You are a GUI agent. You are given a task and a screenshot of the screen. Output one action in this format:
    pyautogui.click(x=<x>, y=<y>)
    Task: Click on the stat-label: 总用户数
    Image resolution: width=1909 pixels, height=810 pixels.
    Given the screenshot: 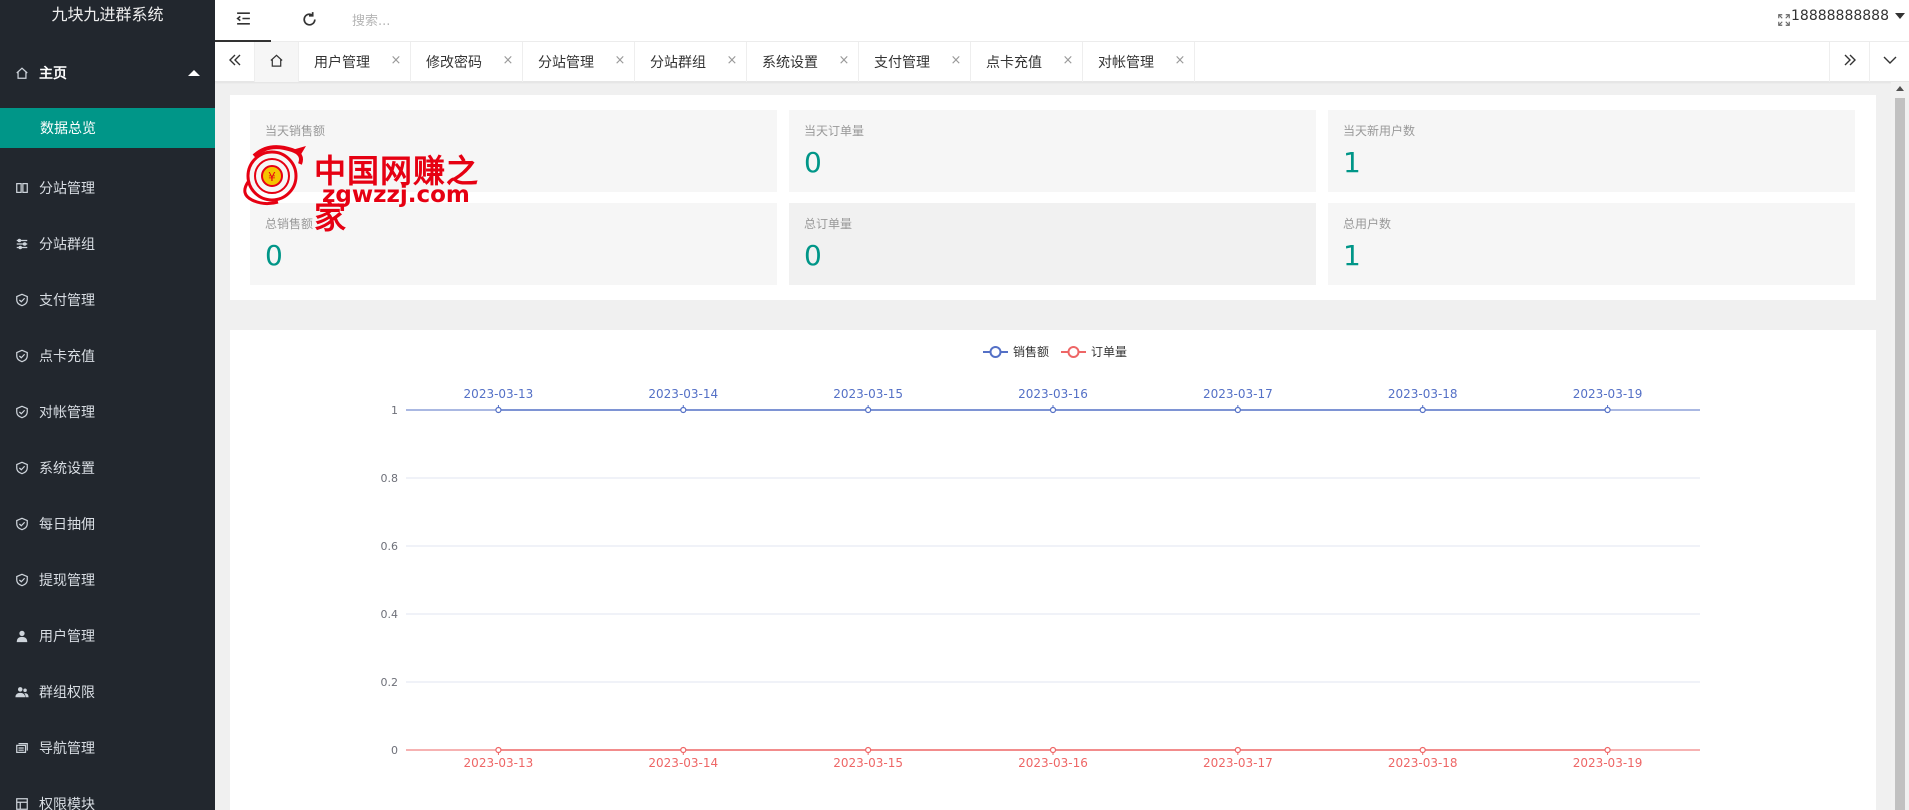 What is the action you would take?
    pyautogui.click(x=1367, y=224)
    